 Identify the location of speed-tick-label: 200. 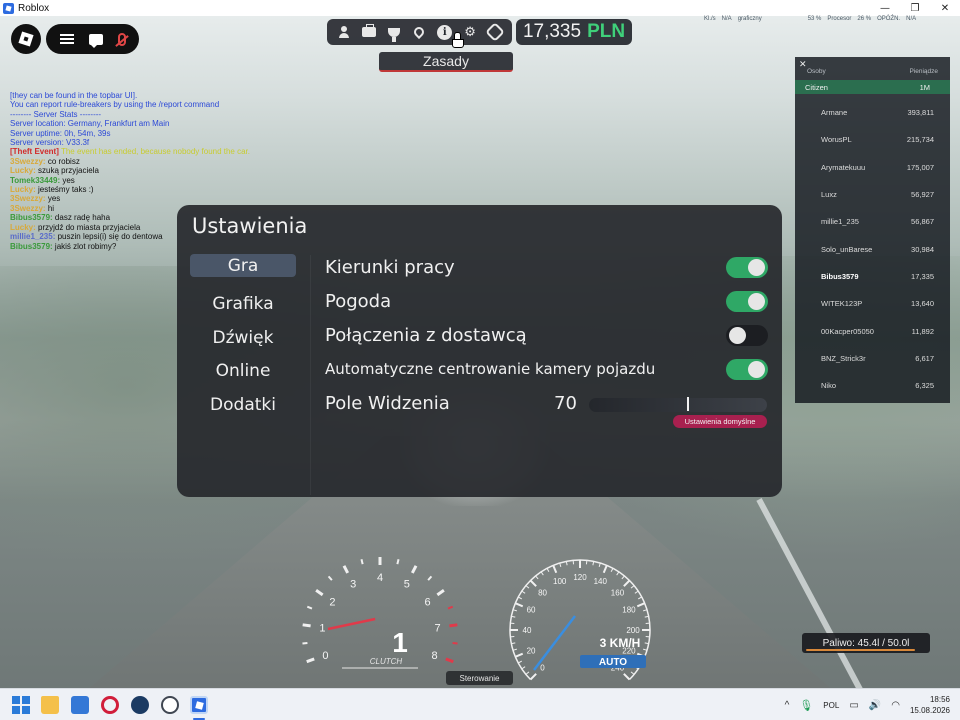
(633, 630).